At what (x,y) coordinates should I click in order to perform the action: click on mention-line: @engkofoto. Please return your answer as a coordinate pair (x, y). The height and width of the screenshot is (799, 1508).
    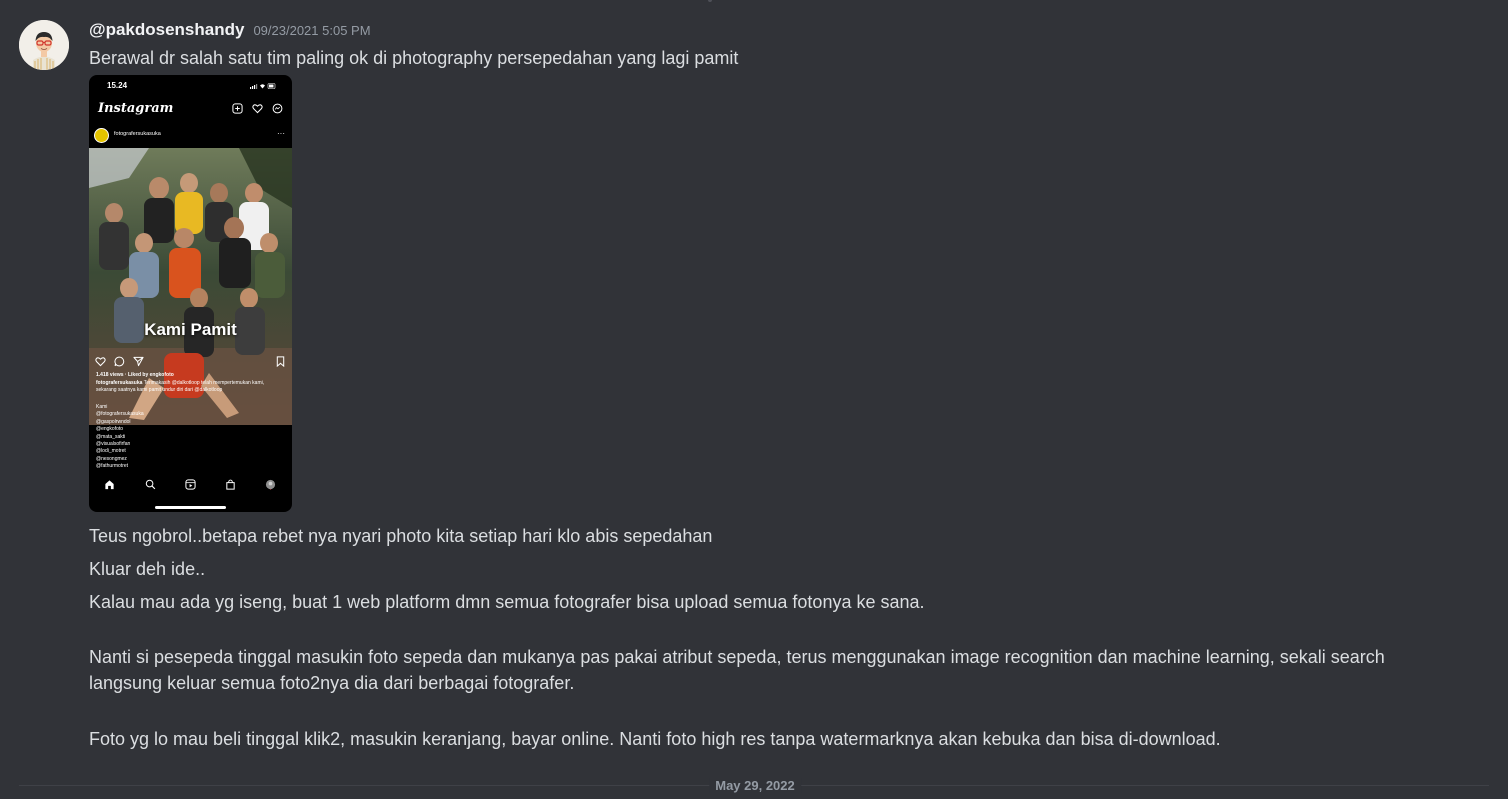
    Looking at the image, I should click on (110, 429).